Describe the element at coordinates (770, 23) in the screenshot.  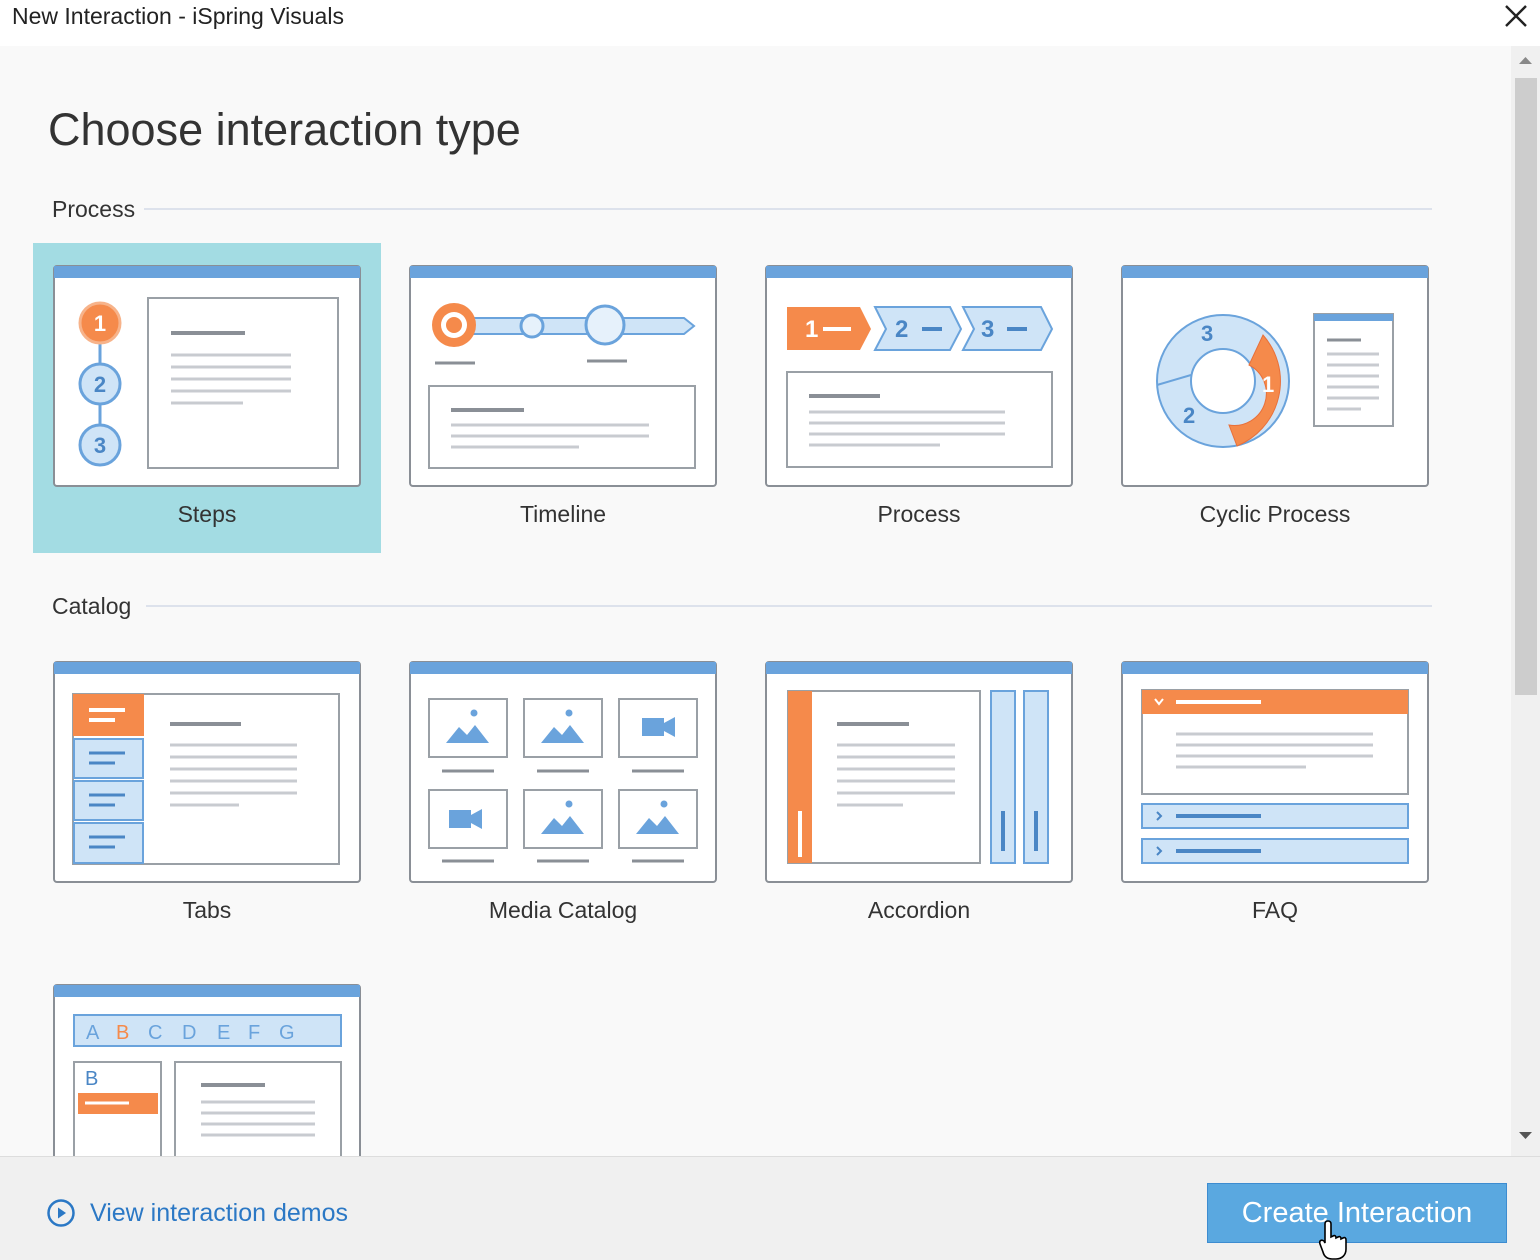
I see `title-bar: New Interaction - iSpring Visuals` at that location.